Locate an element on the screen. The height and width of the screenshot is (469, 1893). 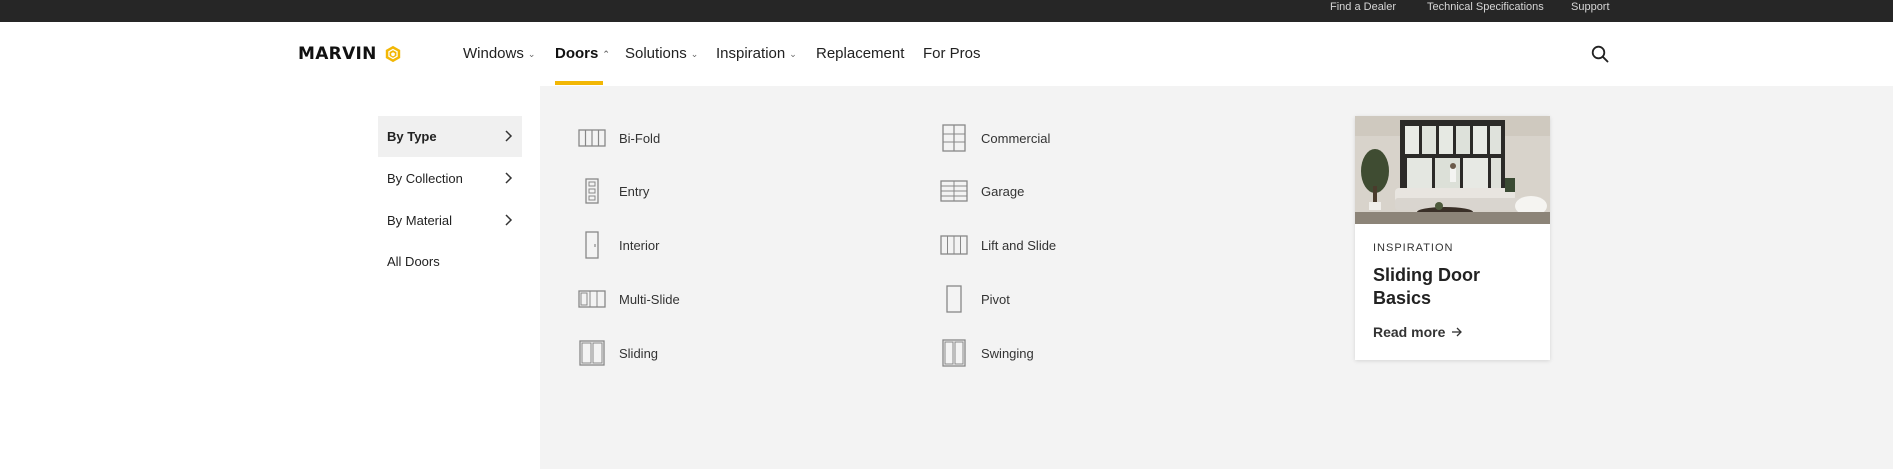
technical-specifications-link: Technical Specifications is located at coordinates (1485, 7).